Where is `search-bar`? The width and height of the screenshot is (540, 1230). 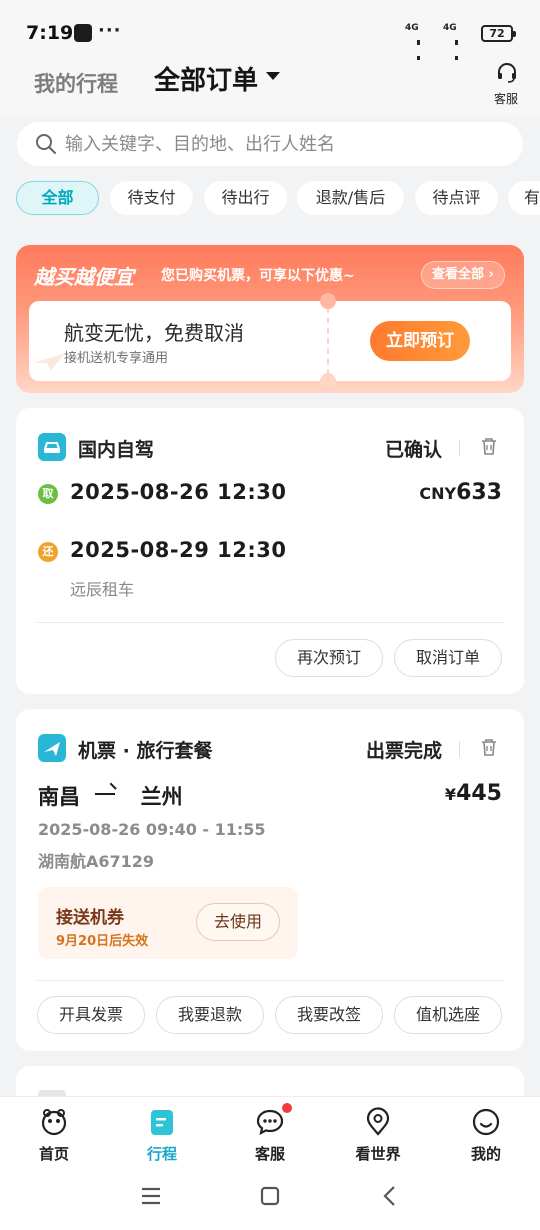 search-bar is located at coordinates (270, 144).